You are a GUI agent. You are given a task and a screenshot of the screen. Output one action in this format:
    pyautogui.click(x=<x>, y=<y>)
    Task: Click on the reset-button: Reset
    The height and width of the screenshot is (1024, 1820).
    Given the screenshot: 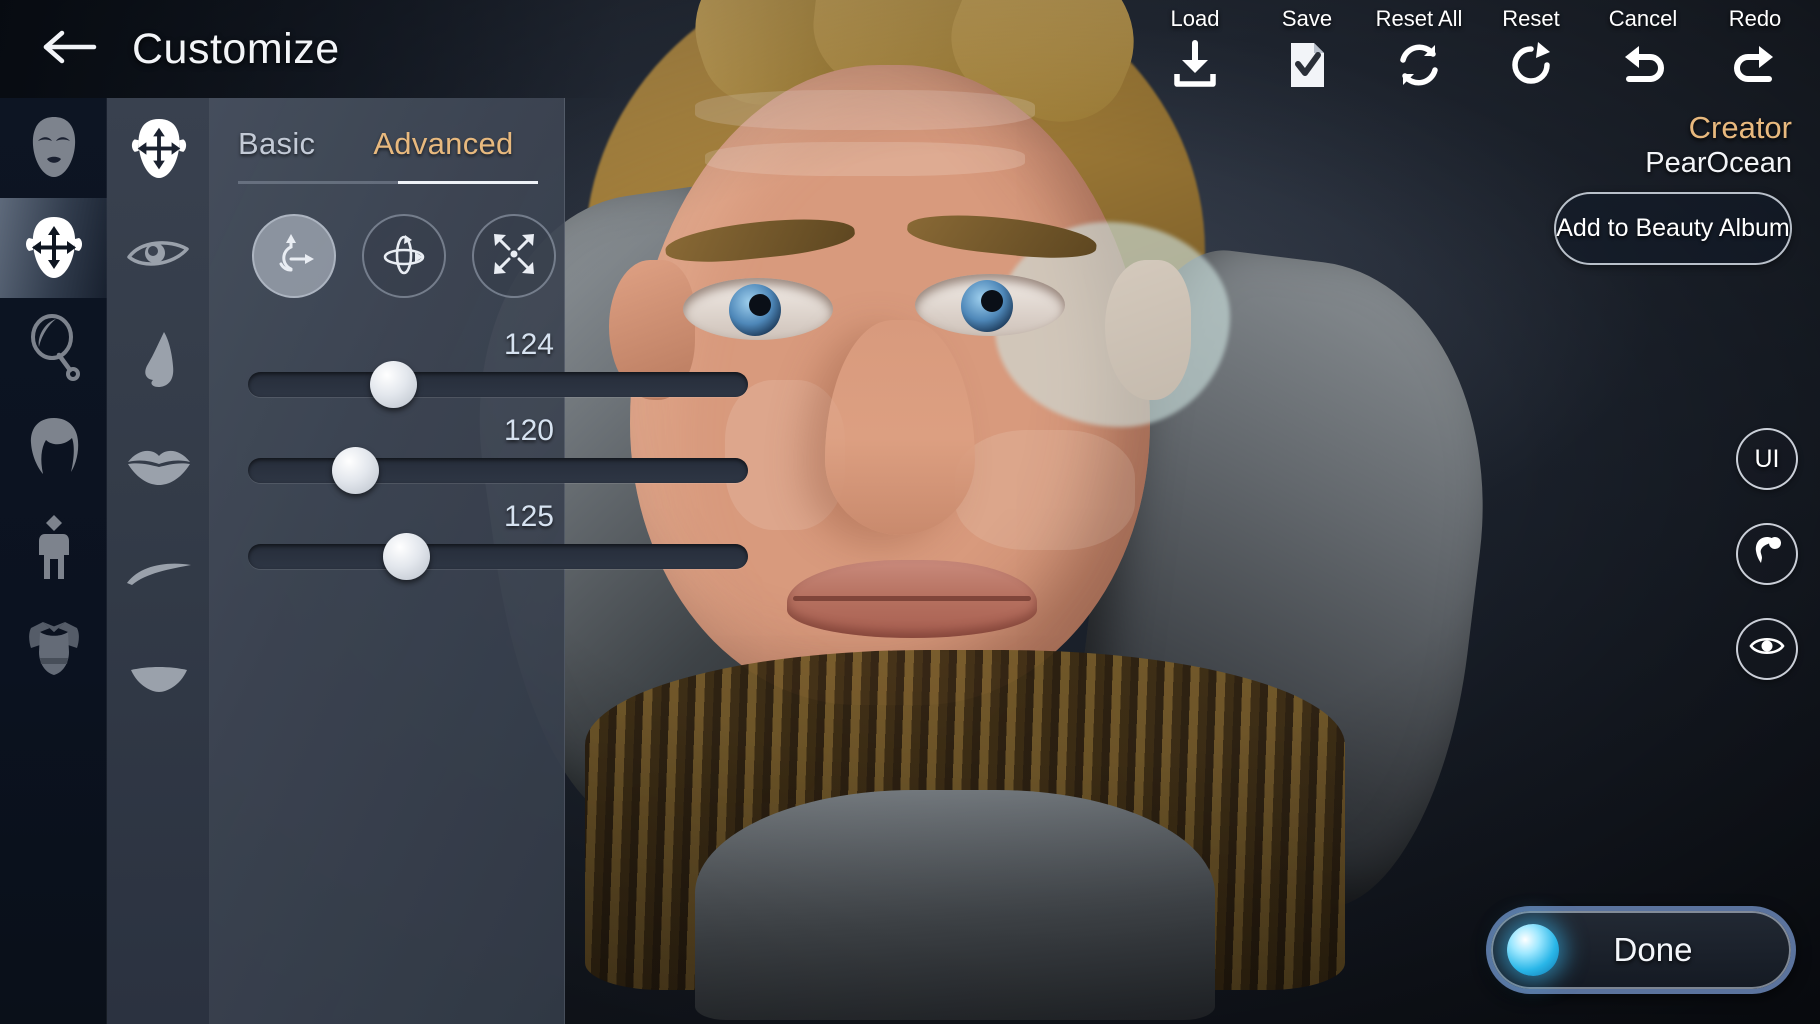 What is the action you would take?
    pyautogui.click(x=1531, y=50)
    